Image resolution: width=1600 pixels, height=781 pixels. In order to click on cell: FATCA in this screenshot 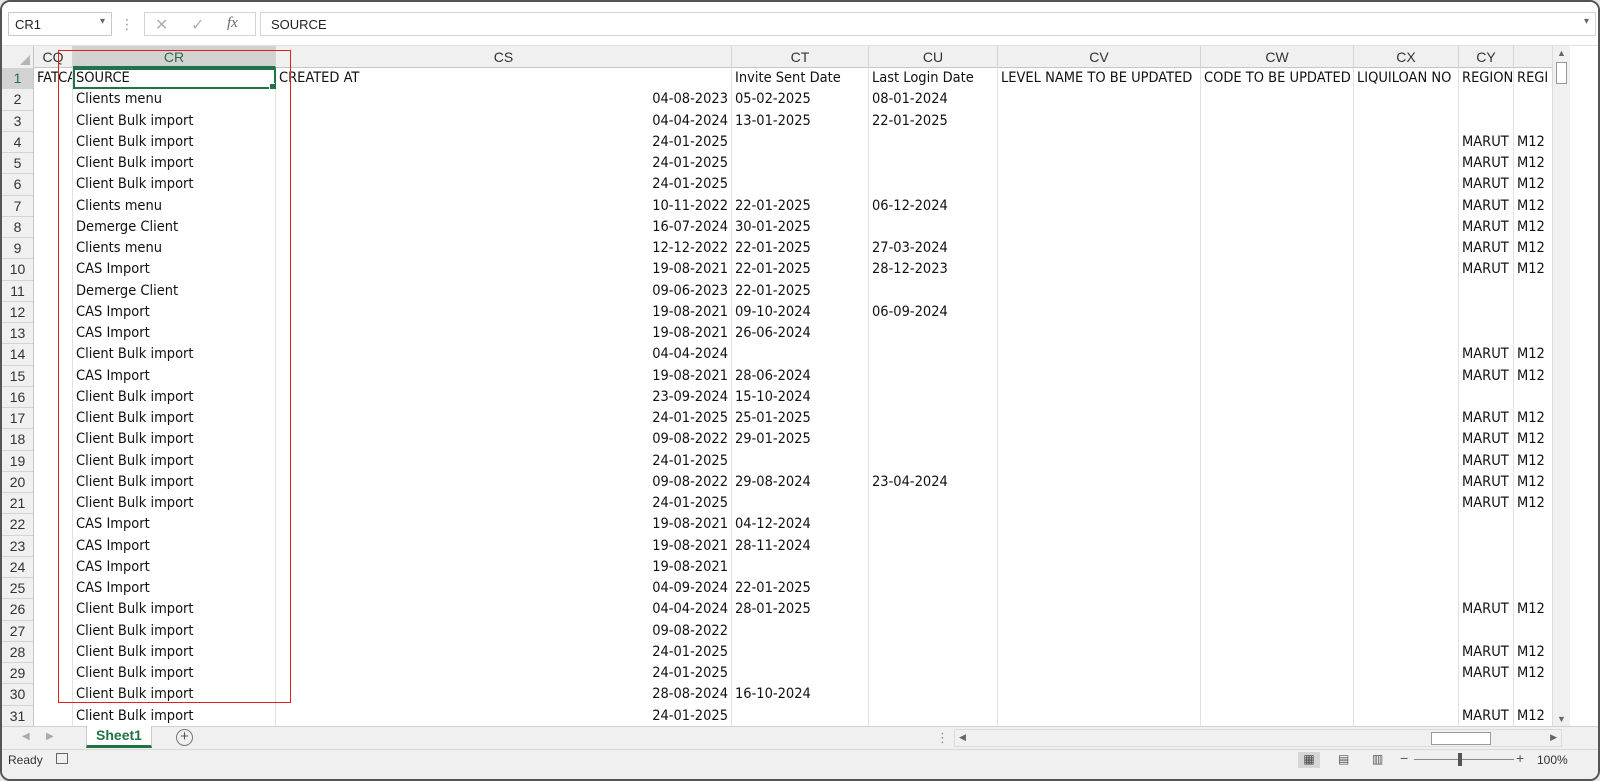, I will do `click(53, 79)`.